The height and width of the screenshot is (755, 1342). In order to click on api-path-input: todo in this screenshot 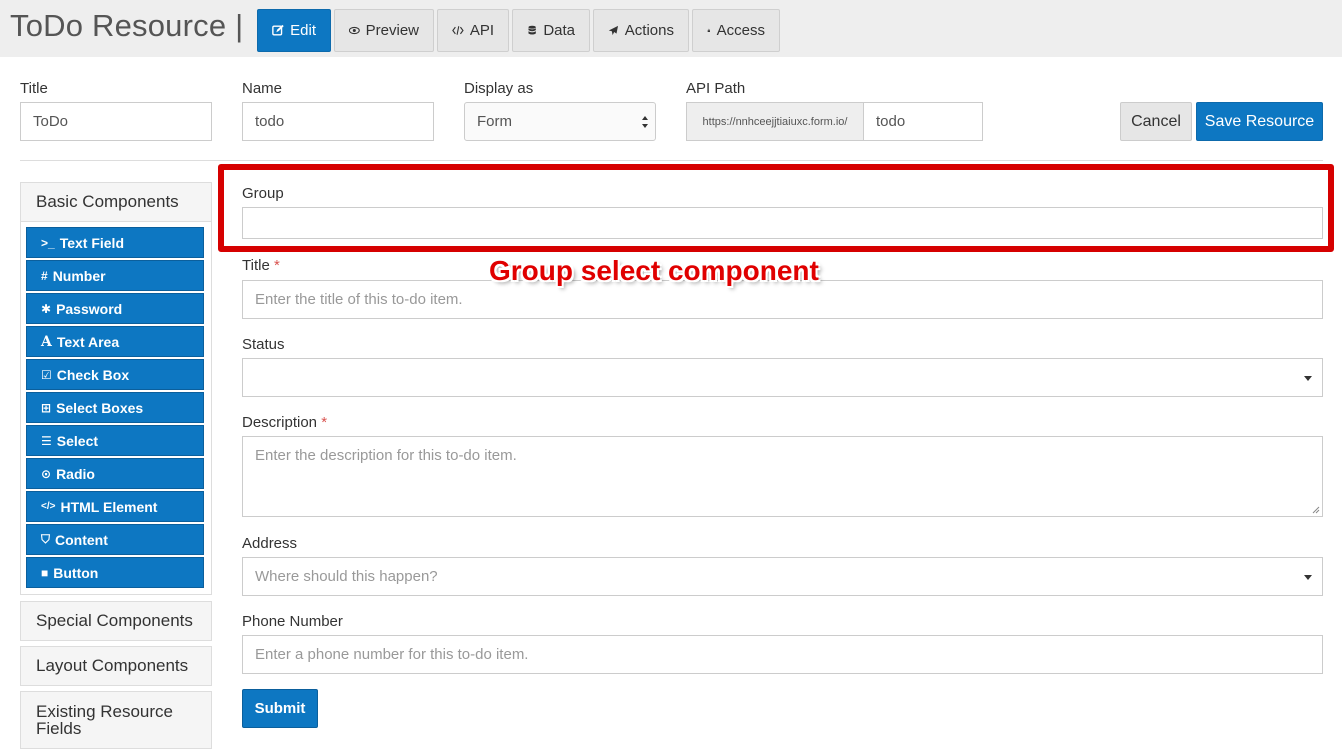, I will do `click(923, 121)`.